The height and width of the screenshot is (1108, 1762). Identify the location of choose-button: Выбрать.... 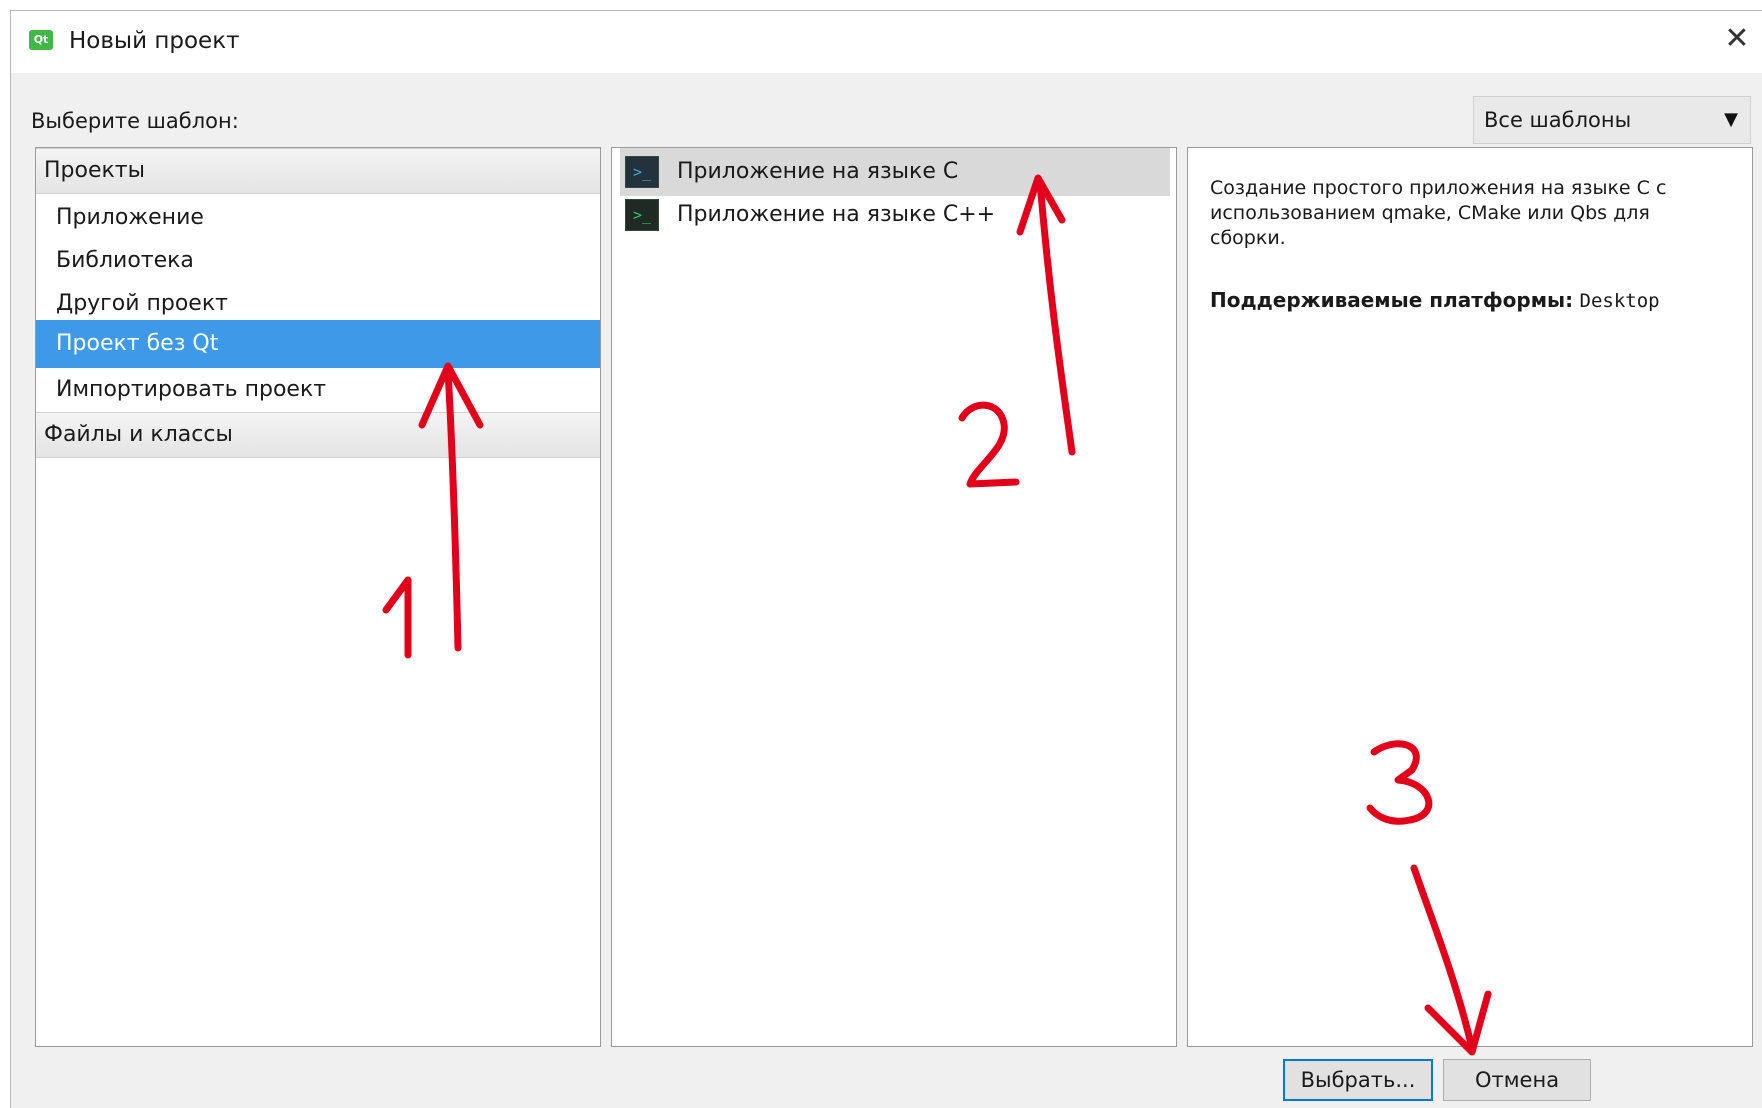
(1358, 1080).